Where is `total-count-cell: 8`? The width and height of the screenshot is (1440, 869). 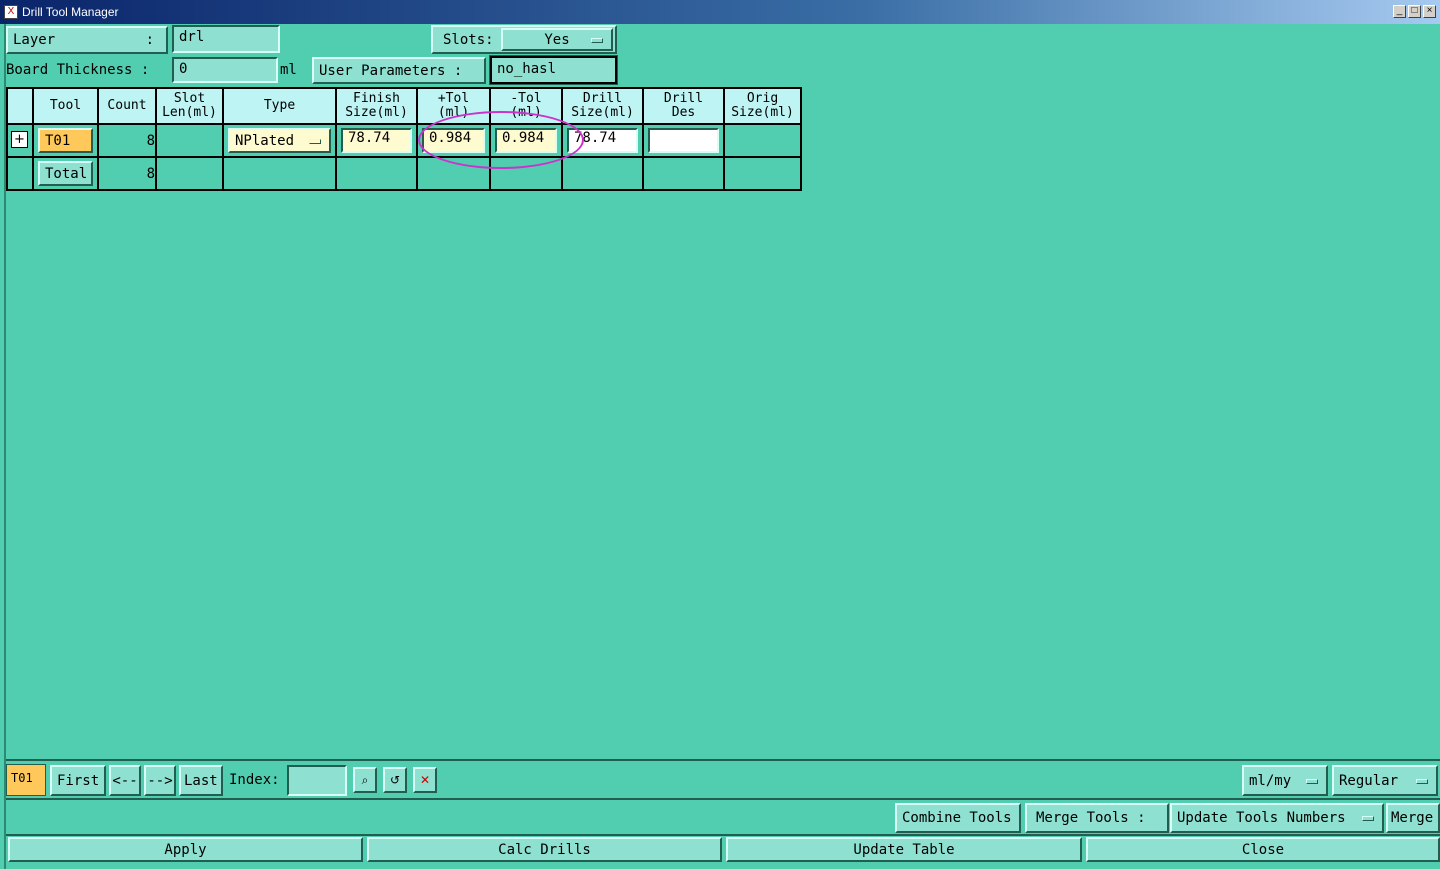
total-count-cell: 8 is located at coordinates (127, 173).